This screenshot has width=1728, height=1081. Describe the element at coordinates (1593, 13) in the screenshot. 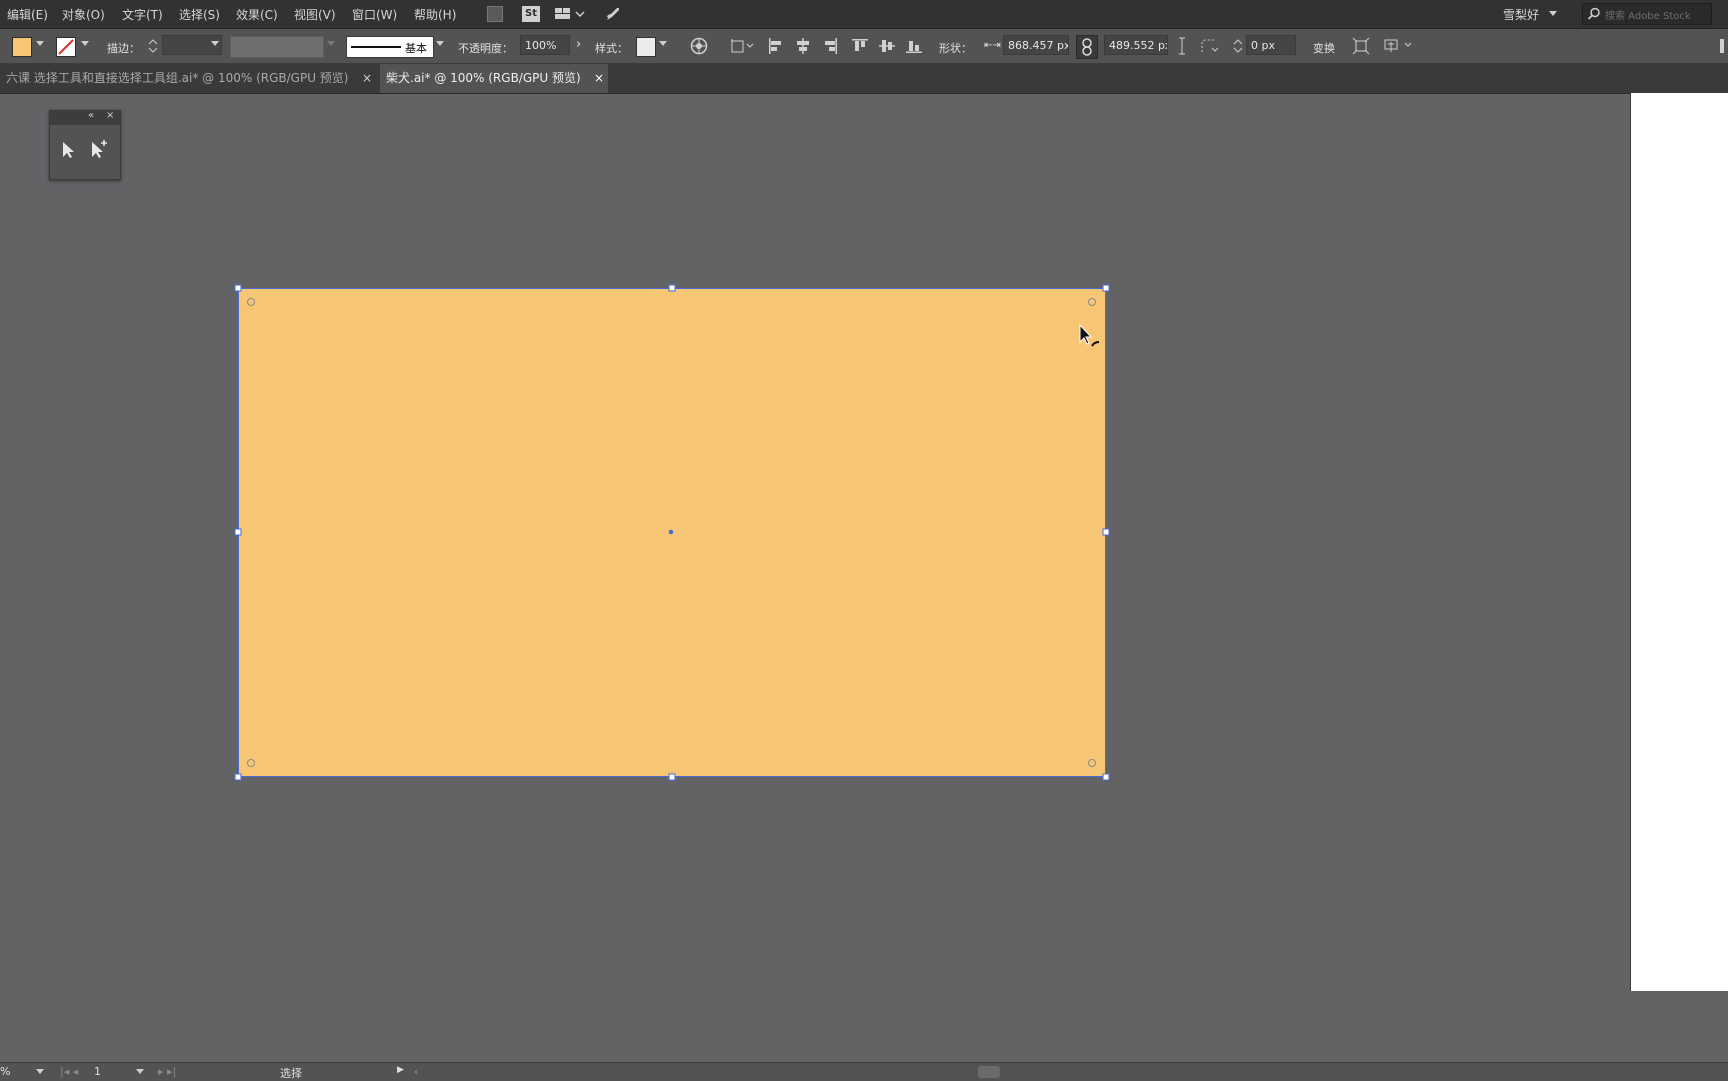

I see `search-icon` at that location.